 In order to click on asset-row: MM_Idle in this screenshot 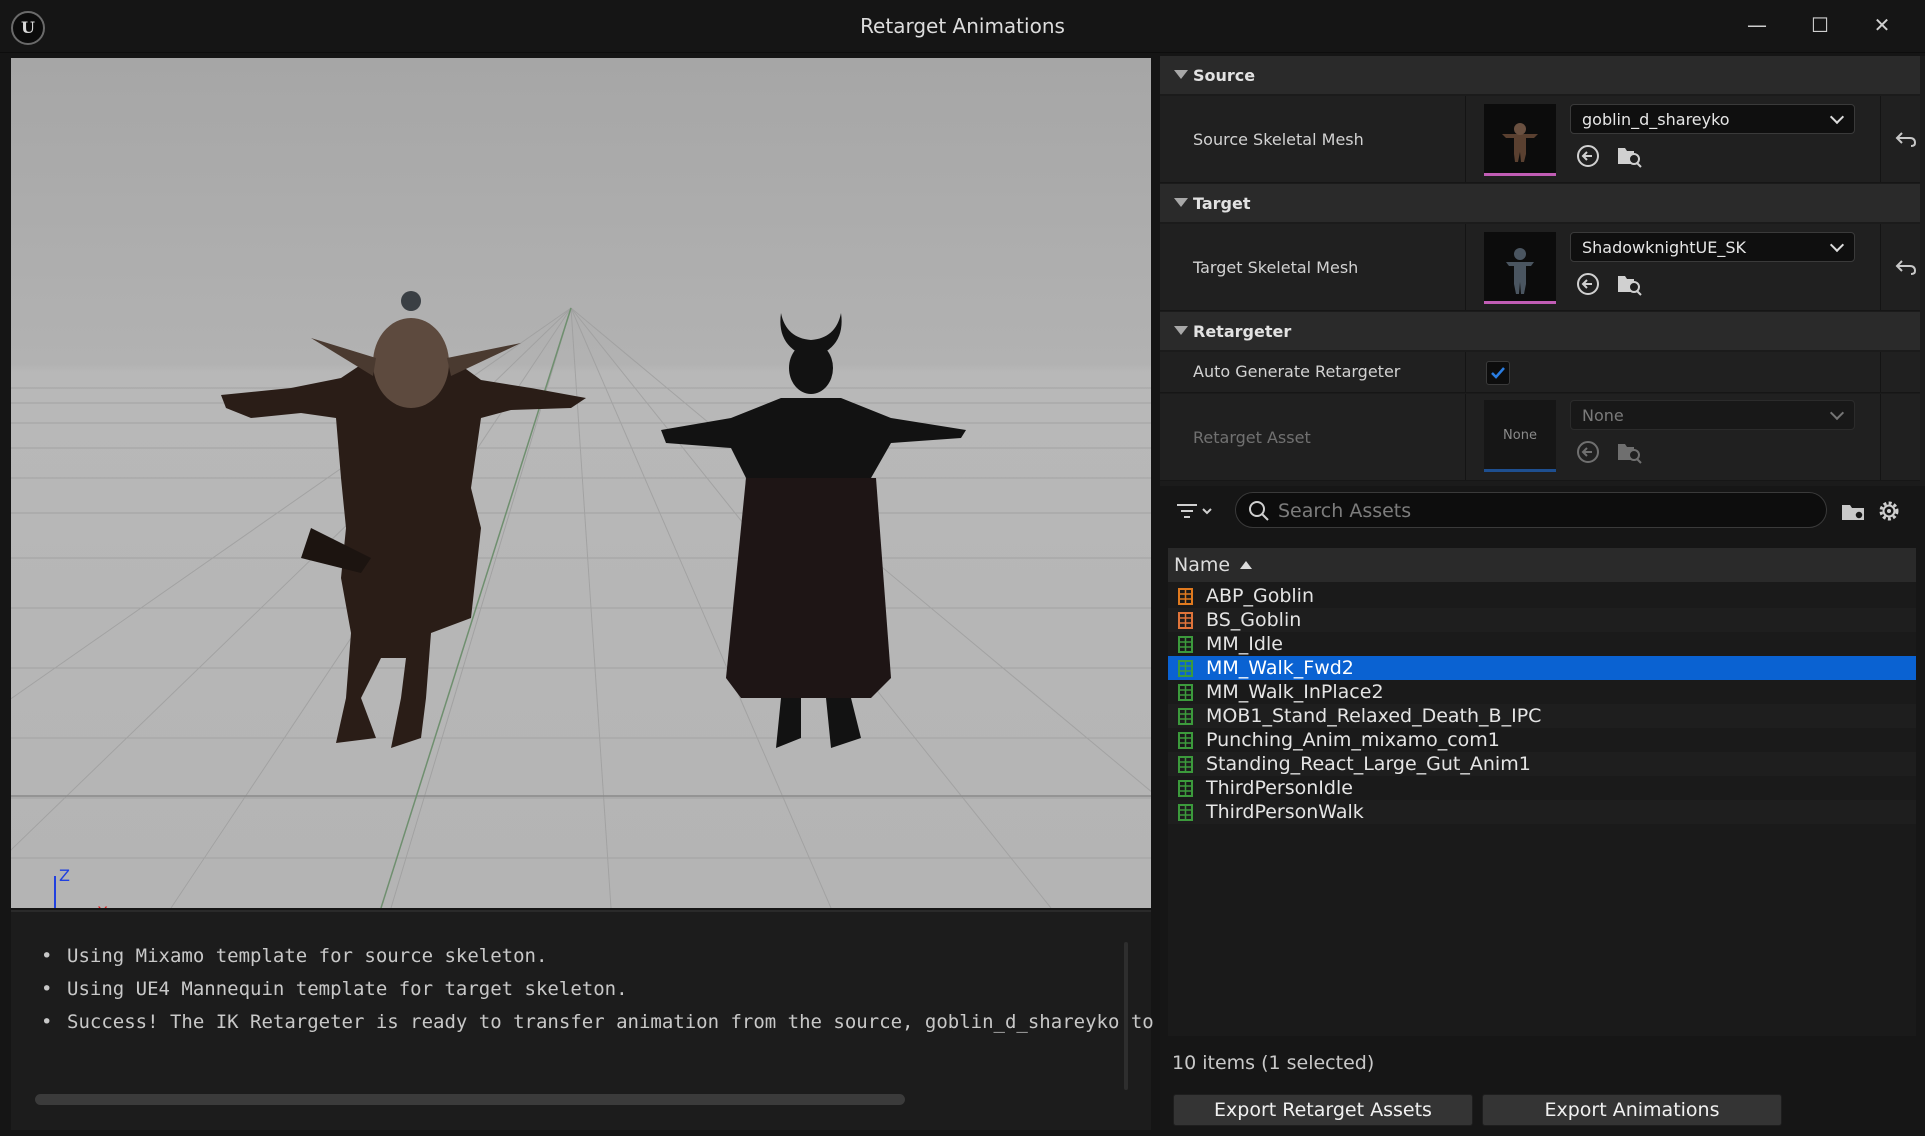, I will do `click(1542, 644)`.